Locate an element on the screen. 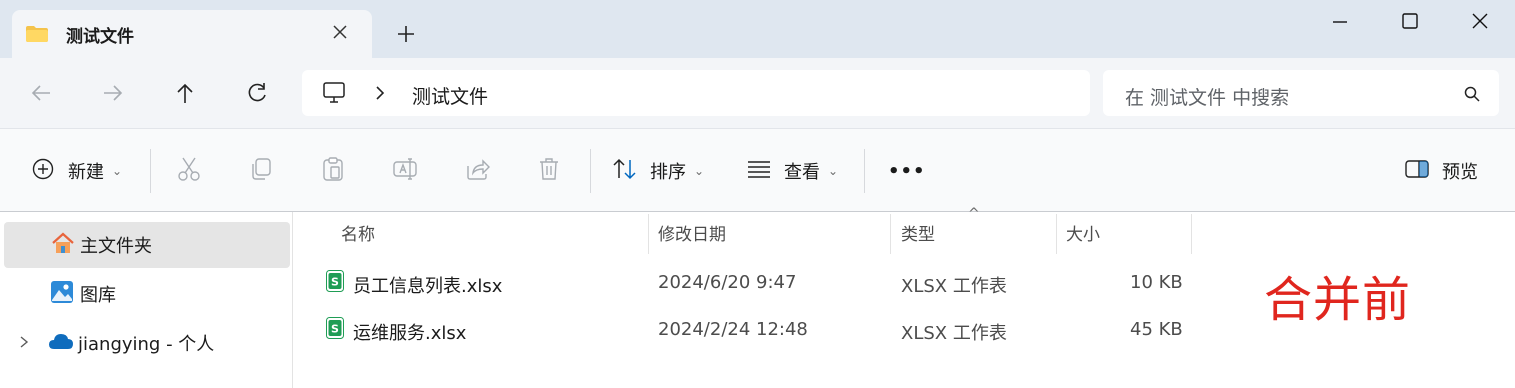 This screenshot has height=388, width=1515. paste-button is located at coordinates (333, 171).